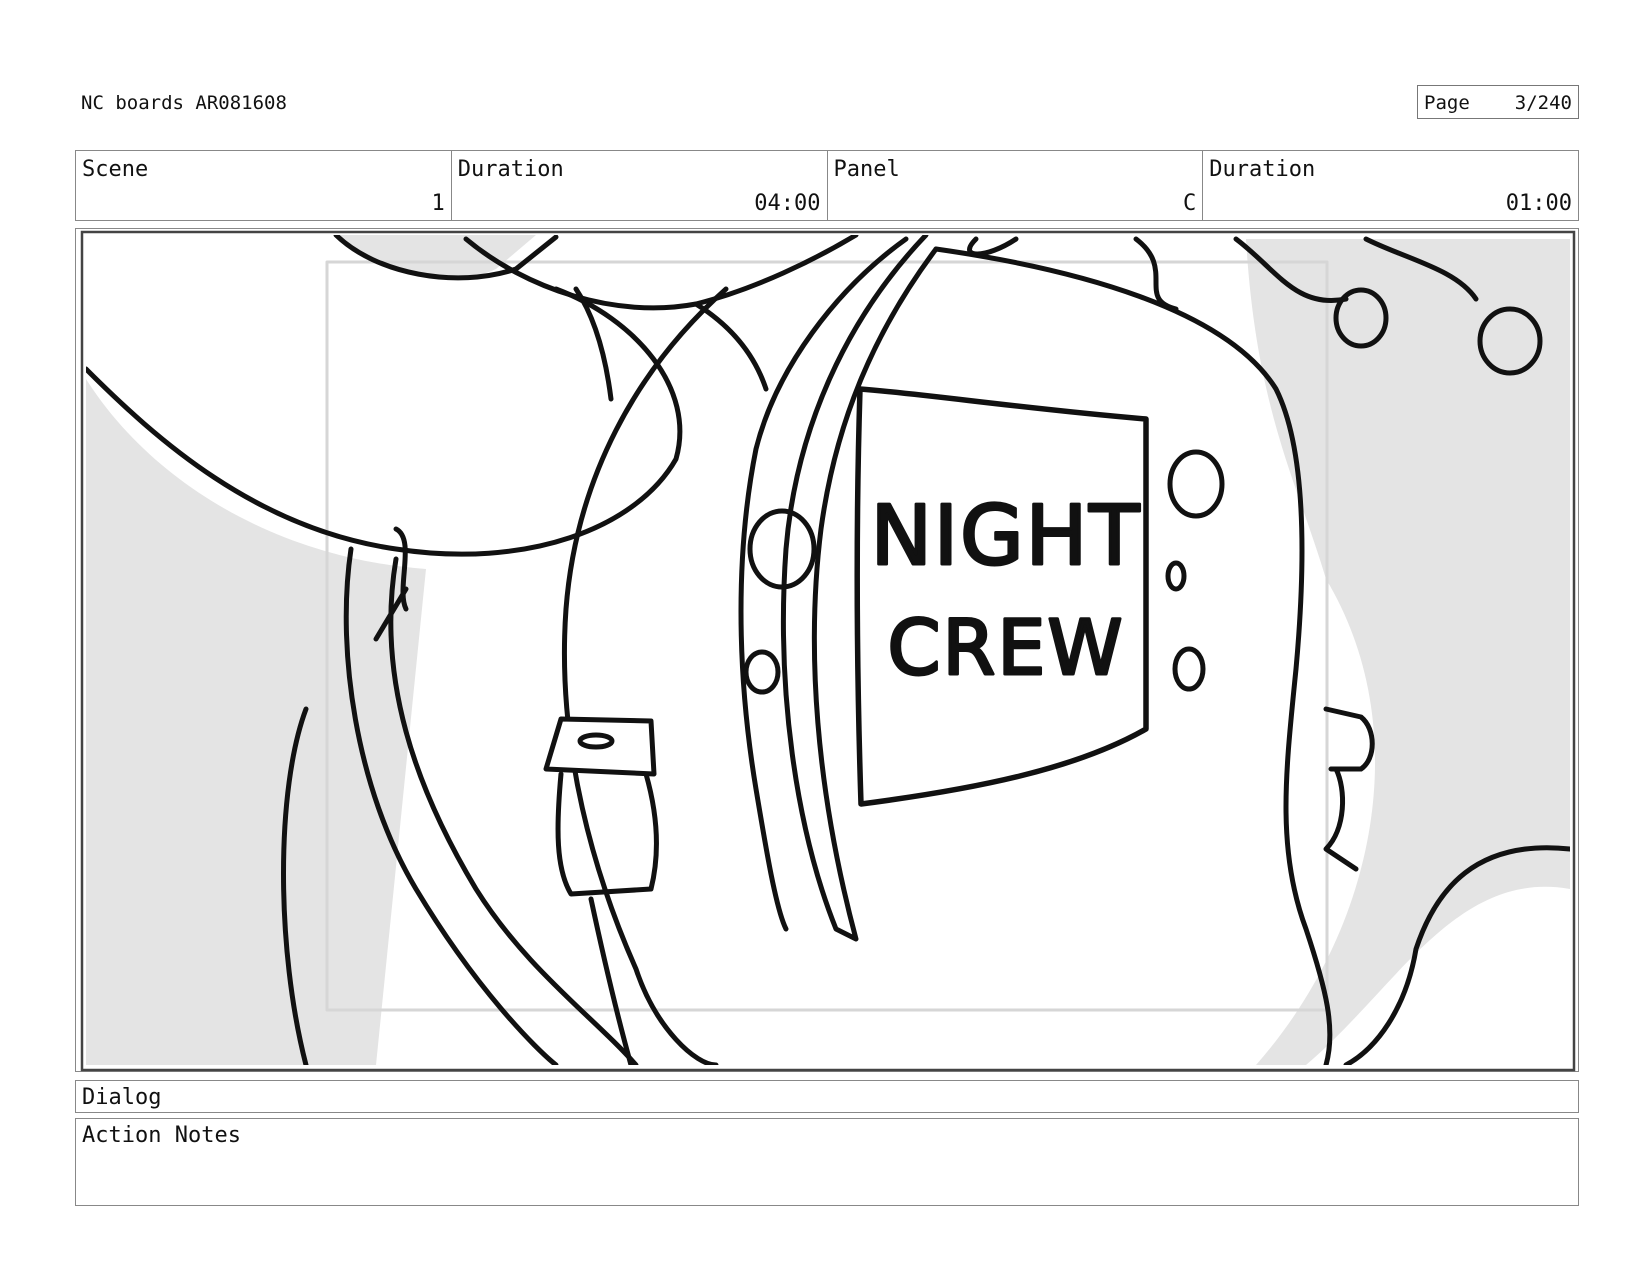 The image size is (1647, 1275). I want to click on scene-duration-cell: Duration 04:00, so click(640, 185).